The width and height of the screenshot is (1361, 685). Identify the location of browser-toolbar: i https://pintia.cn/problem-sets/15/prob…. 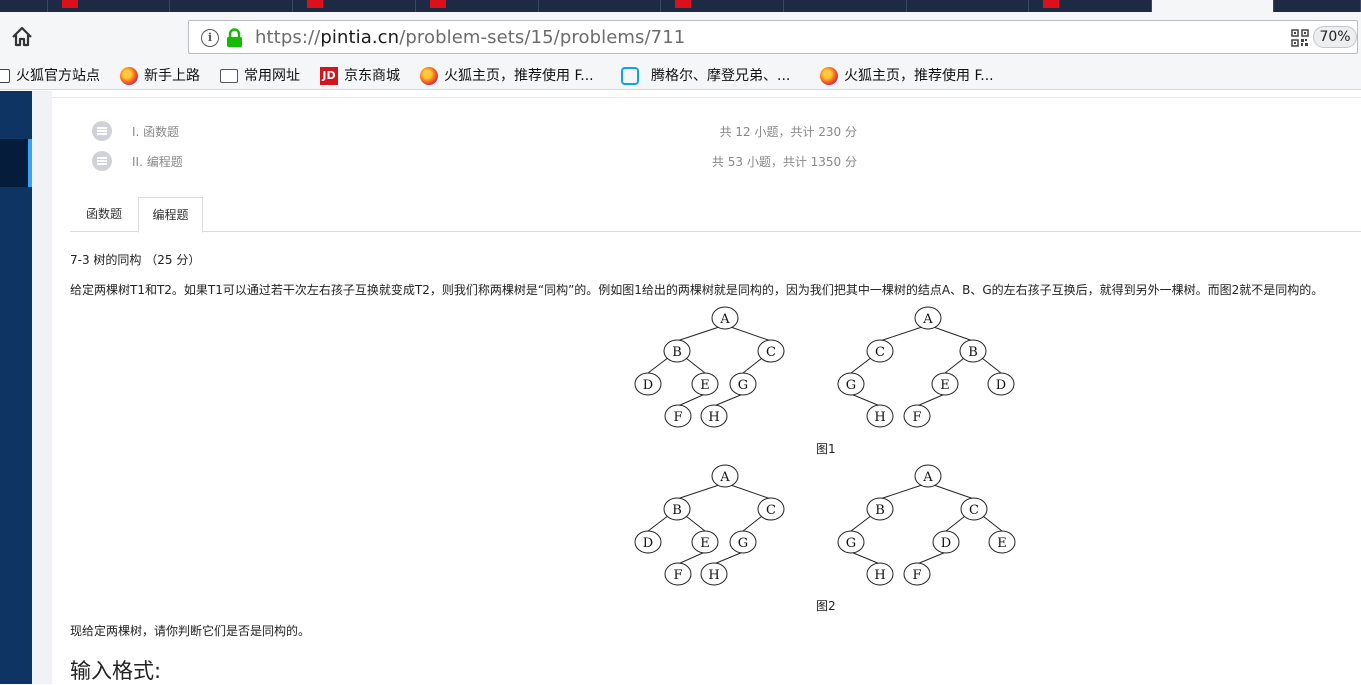
(680, 37).